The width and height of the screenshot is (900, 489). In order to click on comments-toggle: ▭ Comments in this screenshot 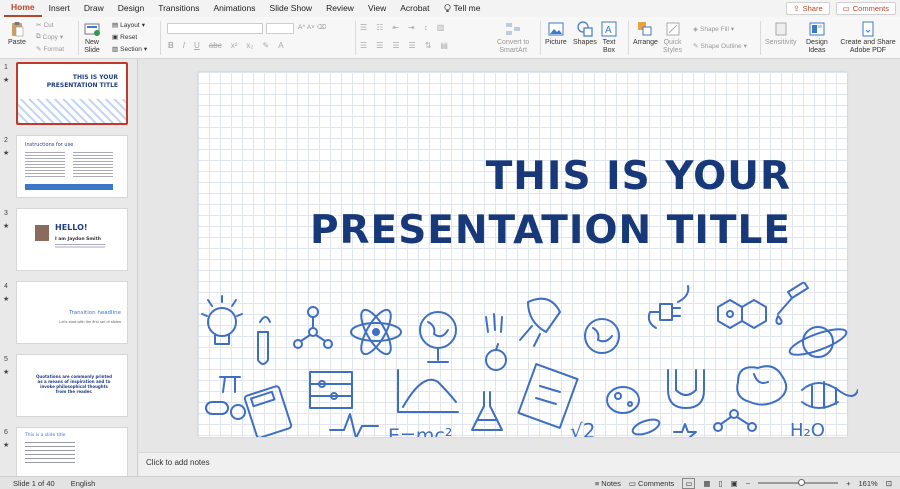, I will do `click(651, 483)`.